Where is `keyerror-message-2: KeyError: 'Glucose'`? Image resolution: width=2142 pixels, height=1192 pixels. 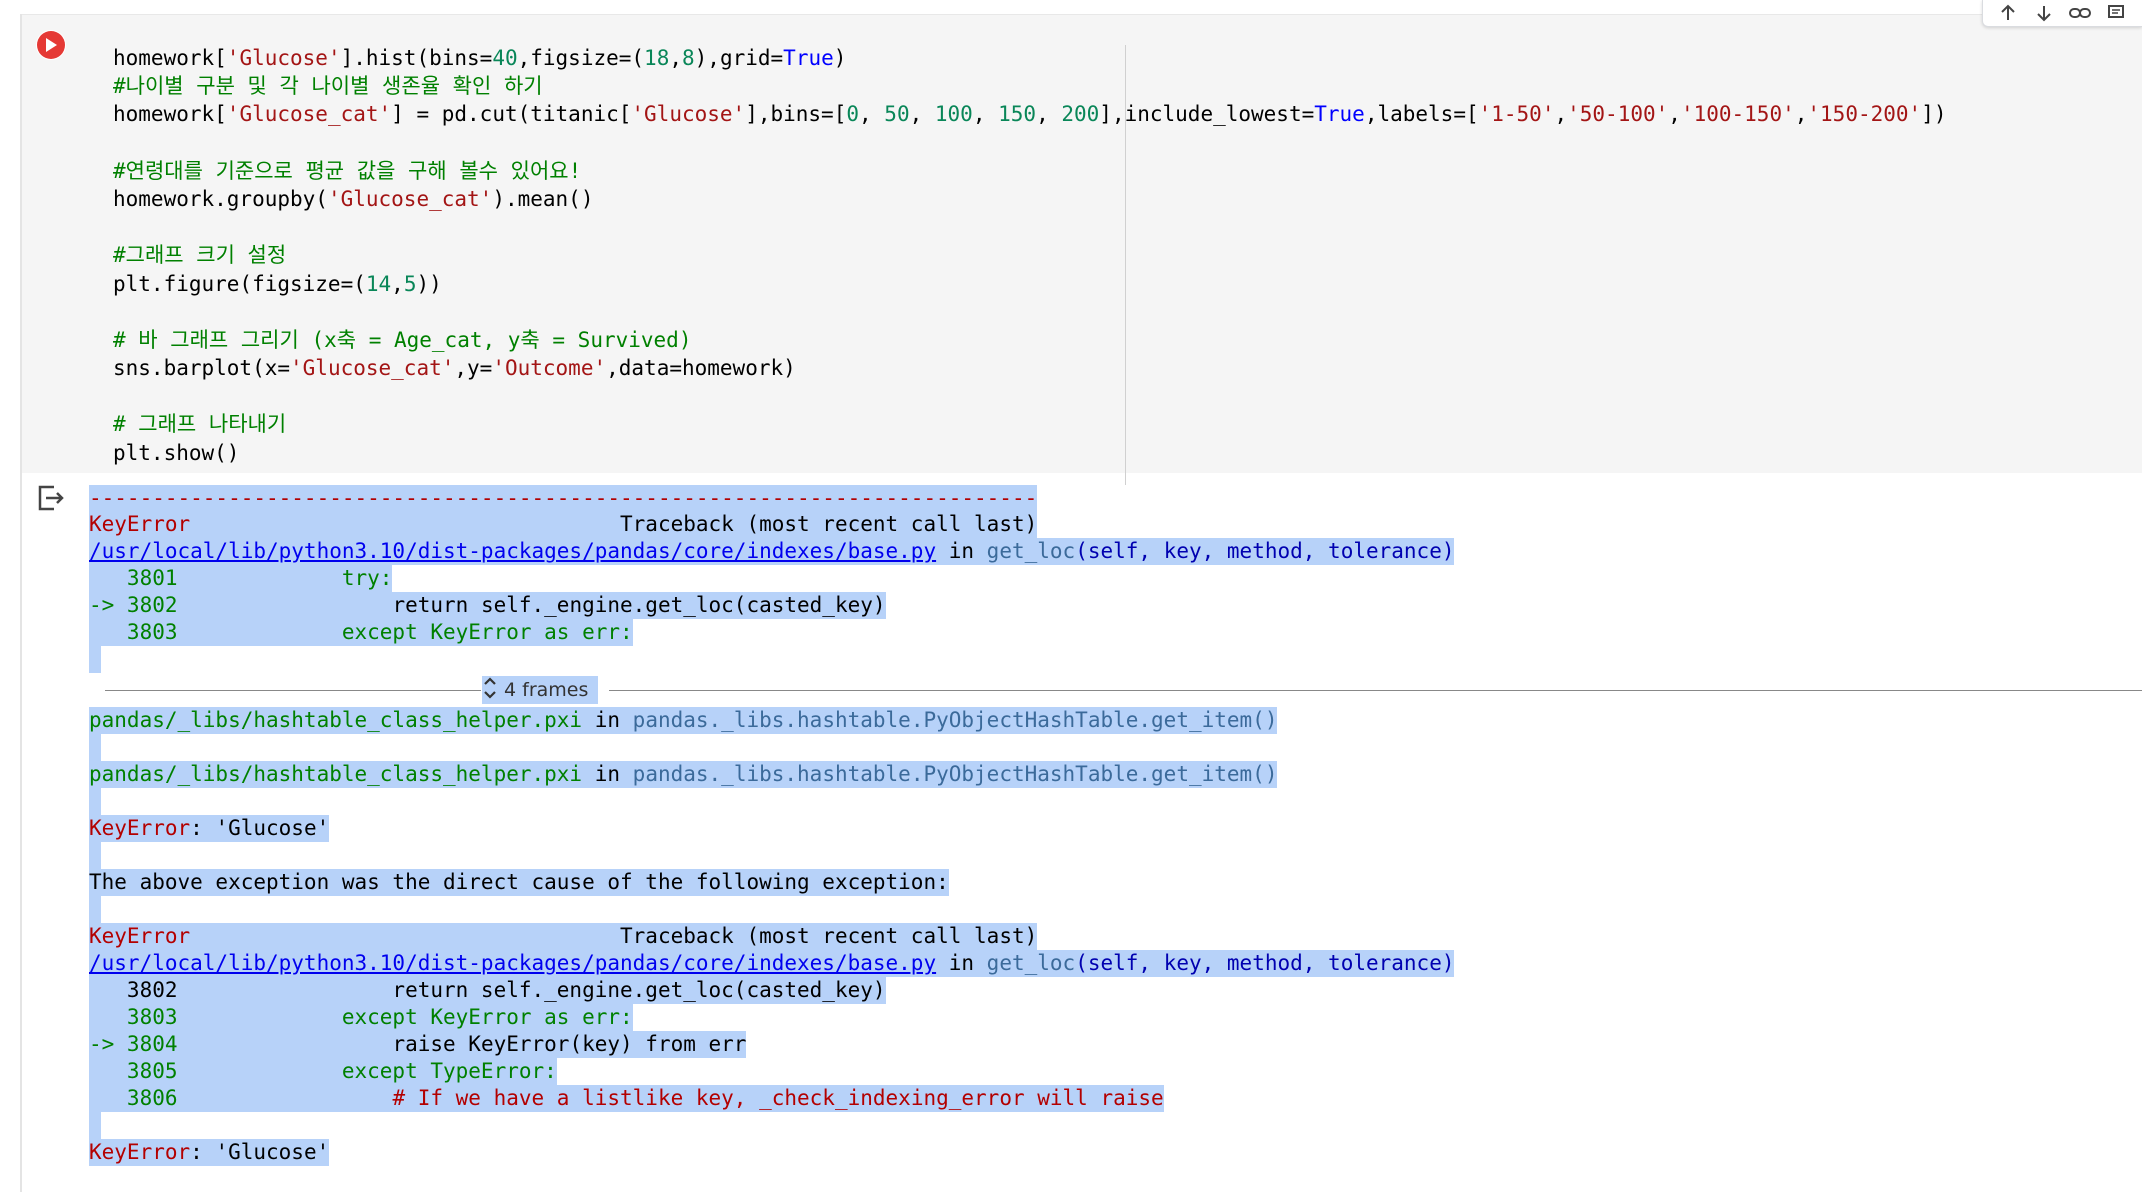
keyerror-message-2: KeyError: 'Glucose' is located at coordinates (209, 1152).